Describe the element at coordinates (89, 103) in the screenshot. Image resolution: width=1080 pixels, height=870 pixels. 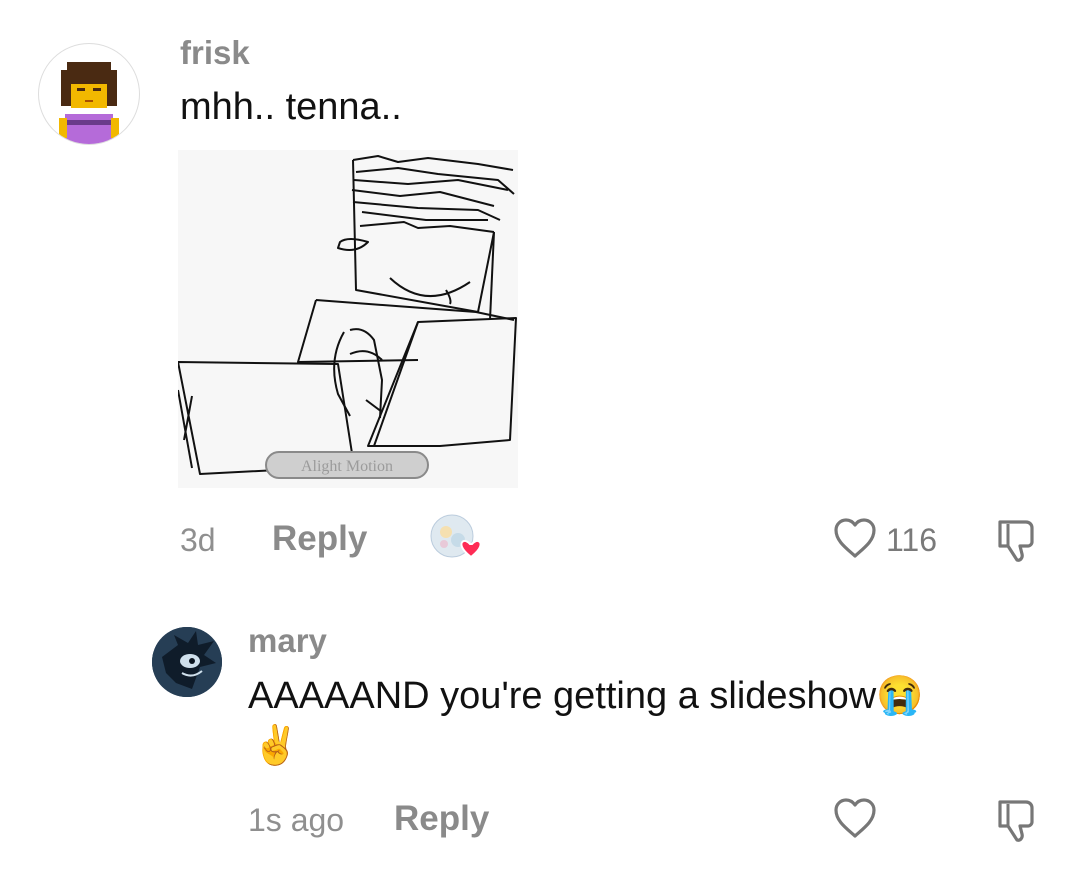
I see `pixel-character-avatar-icon` at that location.